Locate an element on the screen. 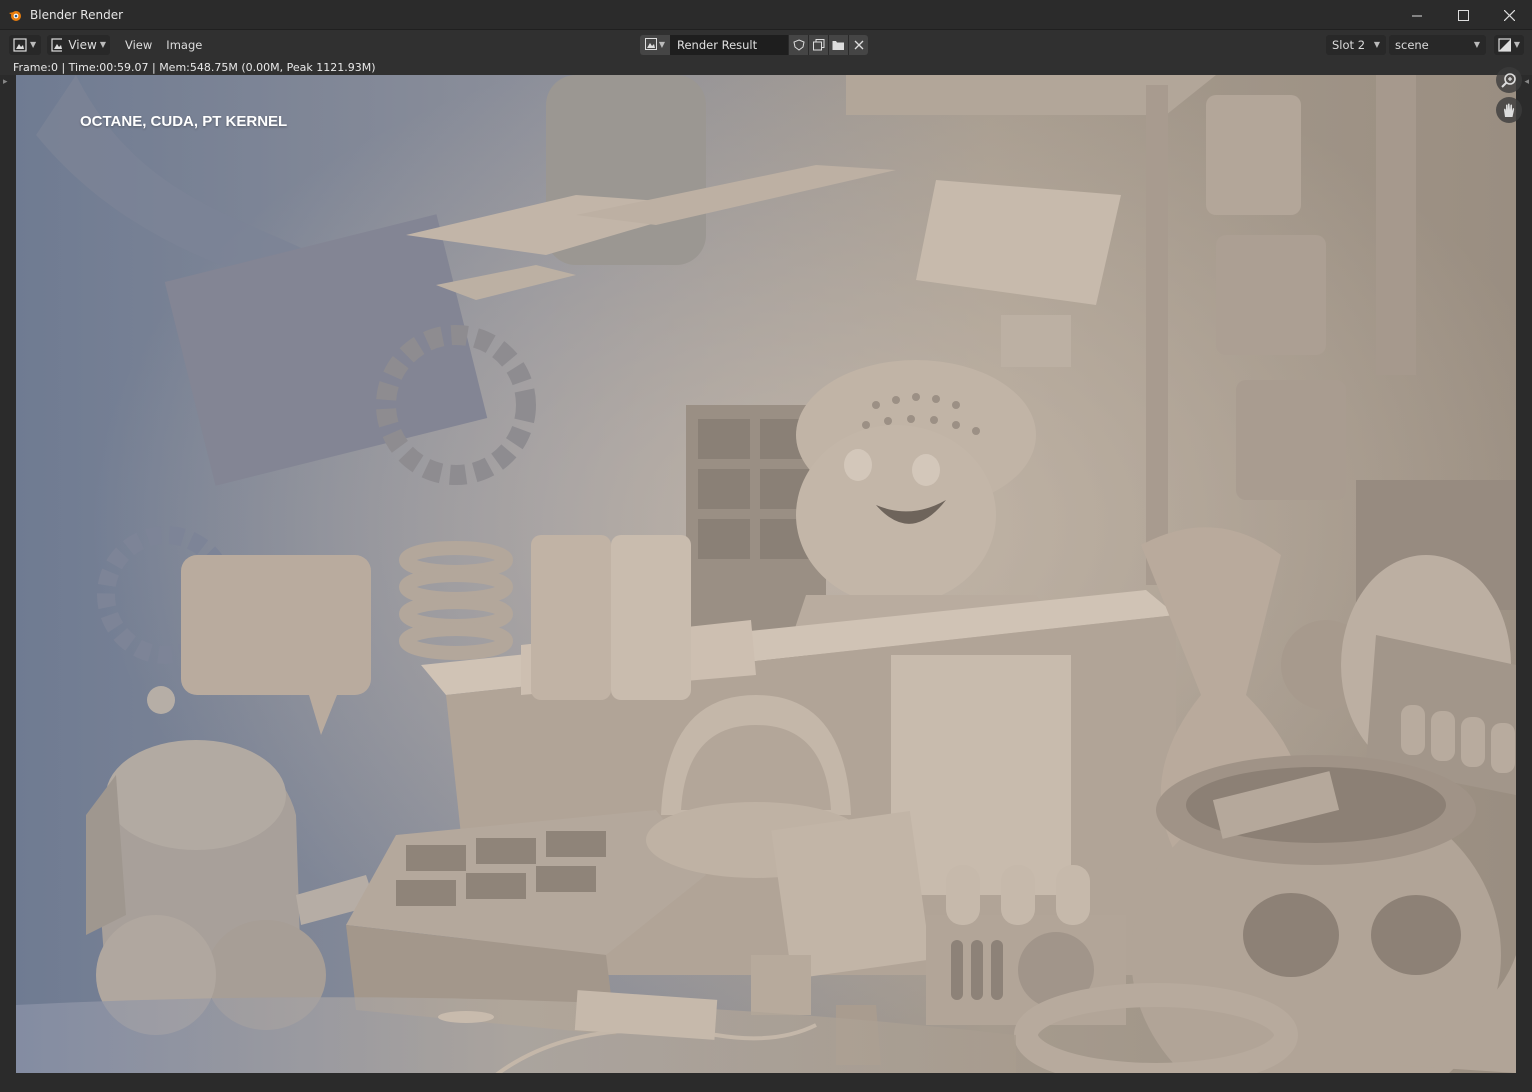 The width and height of the screenshot is (1532, 1092). shield-icon is located at coordinates (798, 44).